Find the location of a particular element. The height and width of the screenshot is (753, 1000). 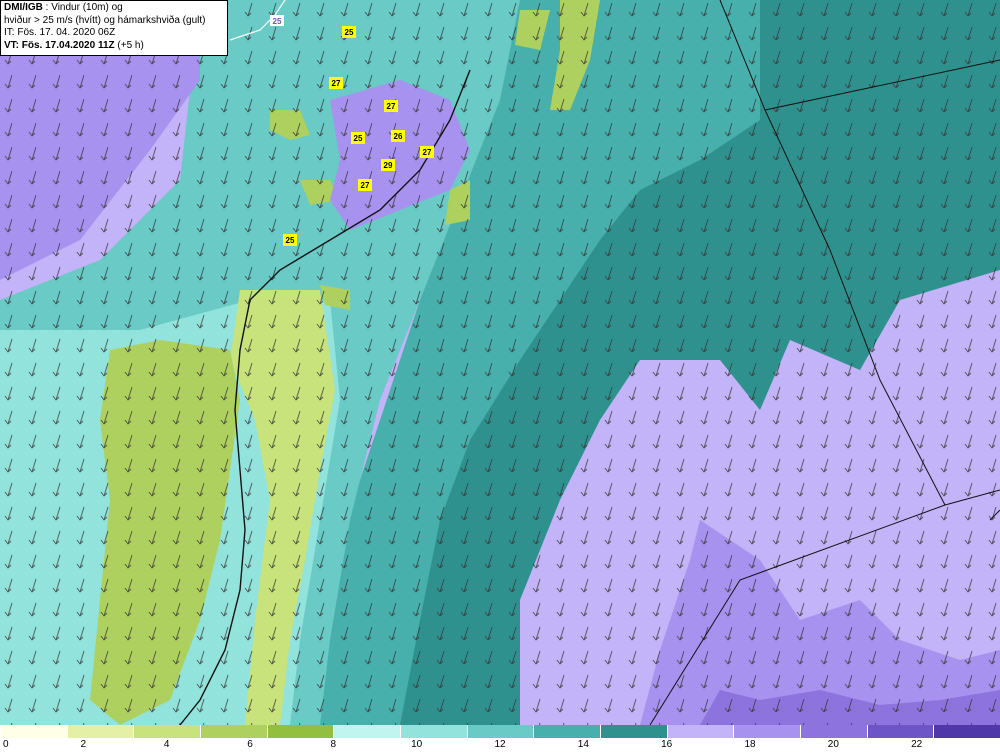

legend-line-3: IT: Fös. 17. 04. 2020 06Z is located at coordinates (60, 32).